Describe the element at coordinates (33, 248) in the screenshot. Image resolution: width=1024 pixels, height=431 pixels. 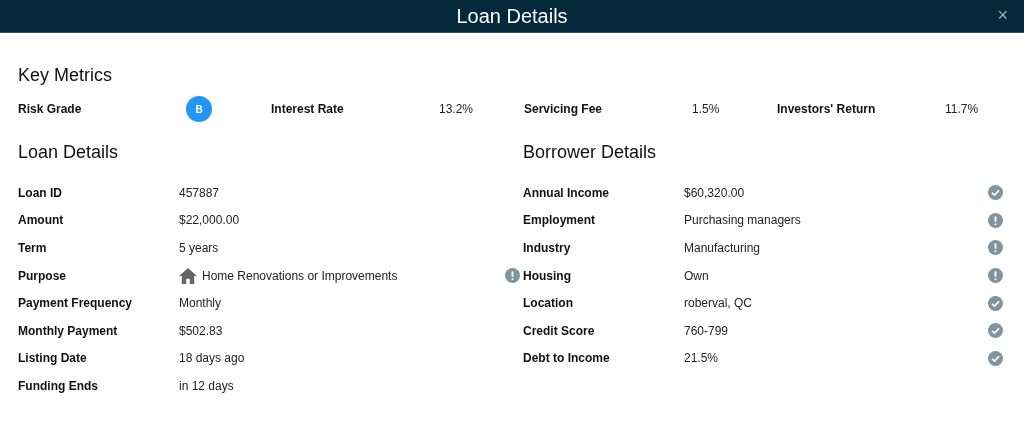
I see `field-label: Term` at that location.